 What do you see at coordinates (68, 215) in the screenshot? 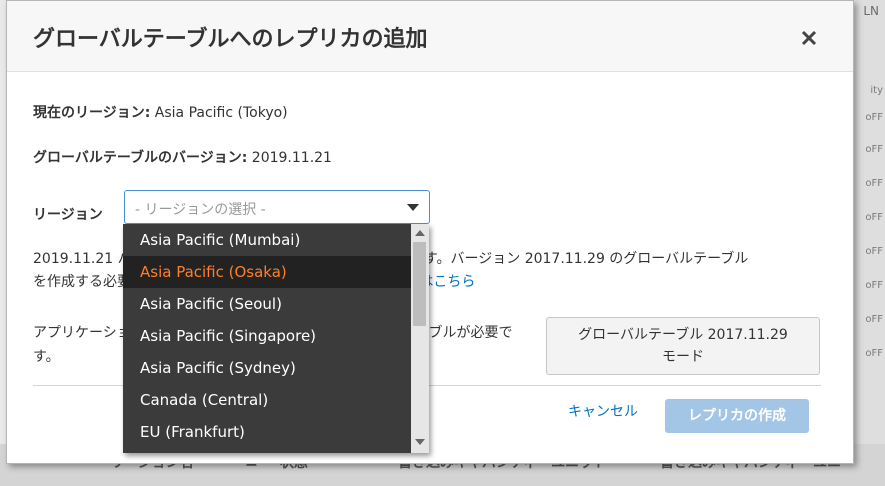
I see `region-label: リージョン` at bounding box center [68, 215].